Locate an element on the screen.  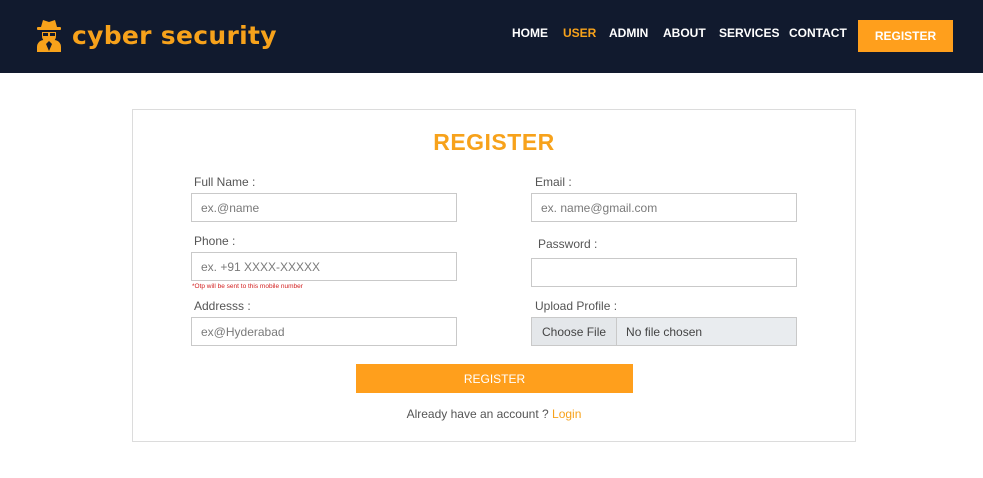
choose-file-button: Choose File is located at coordinates (575, 331).